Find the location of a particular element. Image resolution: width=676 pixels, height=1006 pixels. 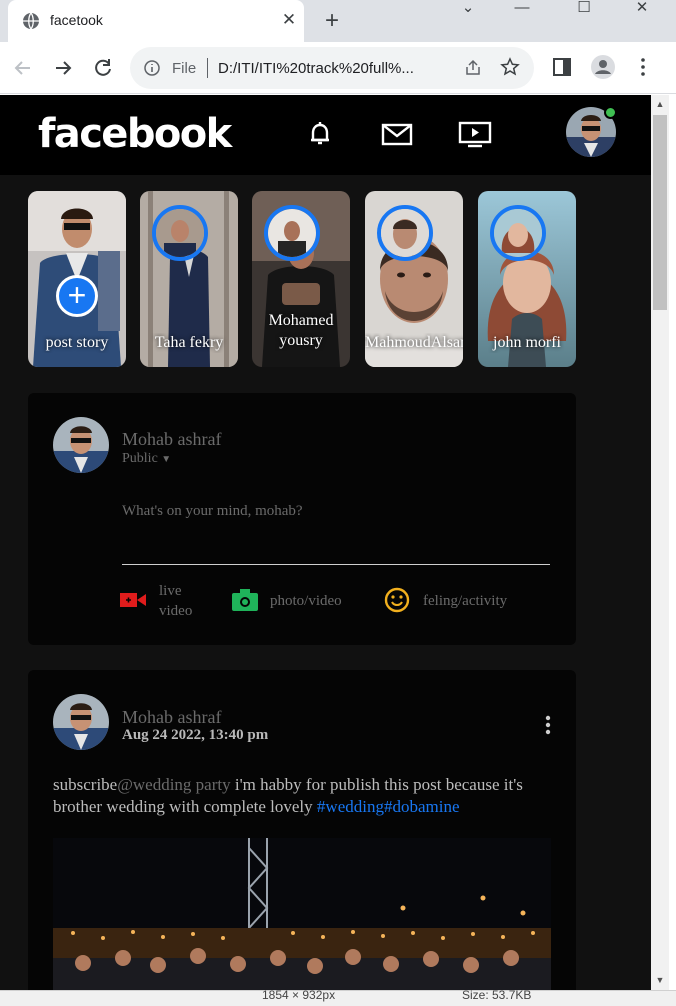

status-input: What's on your mind, mohab? is located at coordinates (336, 534).